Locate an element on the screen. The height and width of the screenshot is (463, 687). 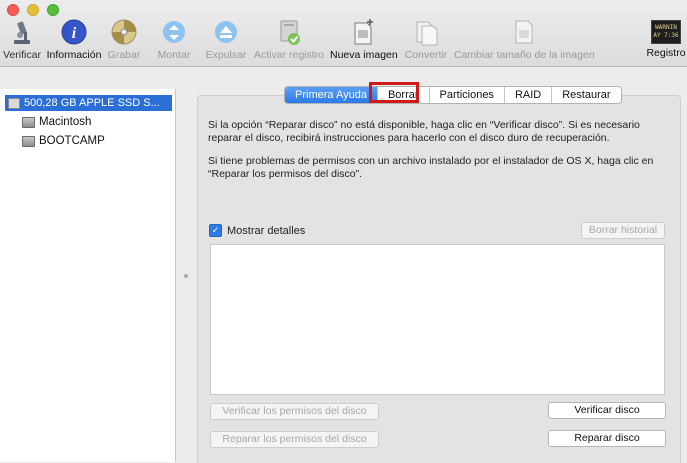
resize-image-icon is located at coordinates (524, 32).